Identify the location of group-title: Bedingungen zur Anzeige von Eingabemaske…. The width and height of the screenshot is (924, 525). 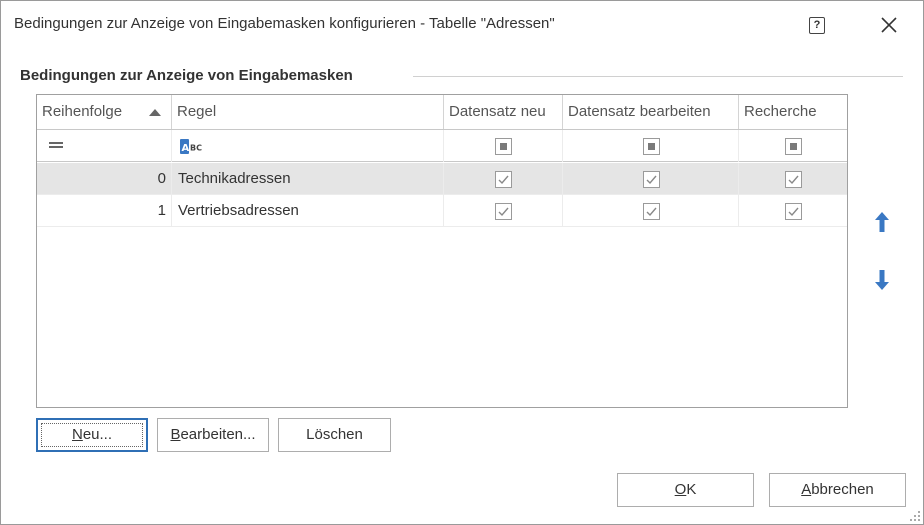
(186, 75).